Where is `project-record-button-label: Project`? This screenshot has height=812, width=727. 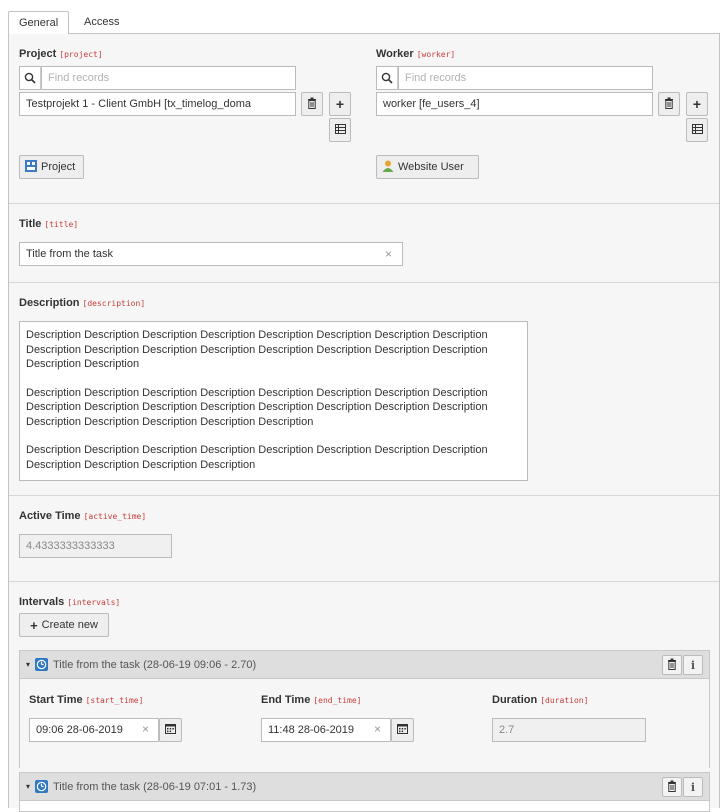
project-record-button-label: Project is located at coordinates (58, 167).